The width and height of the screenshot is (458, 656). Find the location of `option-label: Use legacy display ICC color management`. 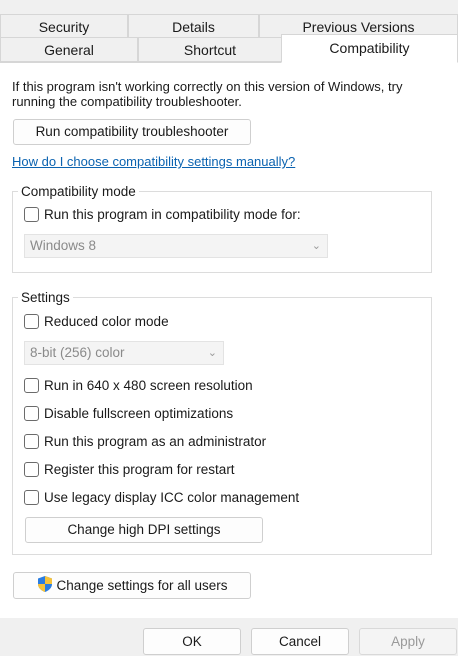

option-label: Use legacy display ICC color management is located at coordinates (172, 497).